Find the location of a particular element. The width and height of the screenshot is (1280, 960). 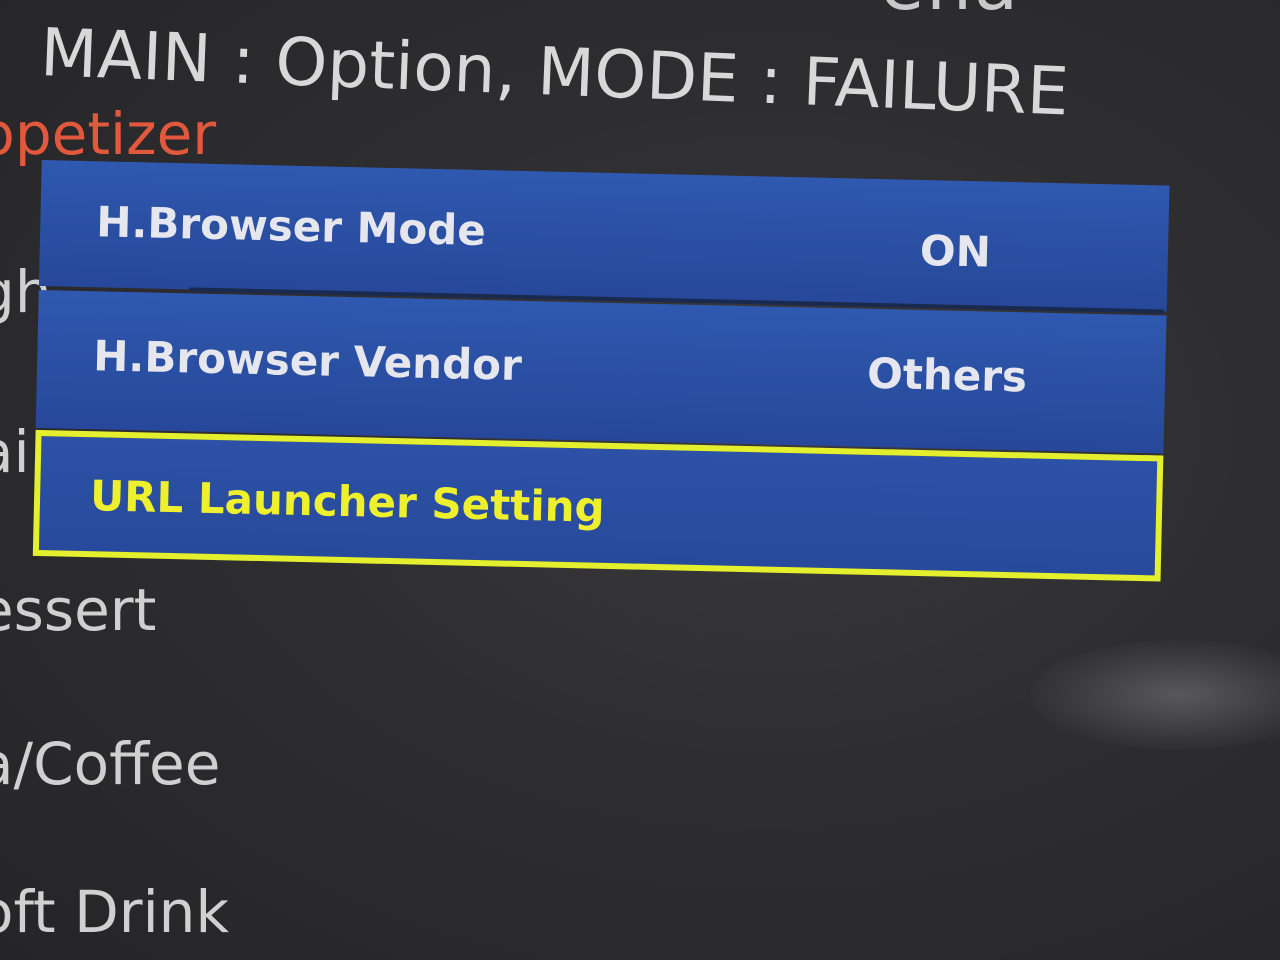

menu-item-soft-drink: oft Drink is located at coordinates (114, 912).